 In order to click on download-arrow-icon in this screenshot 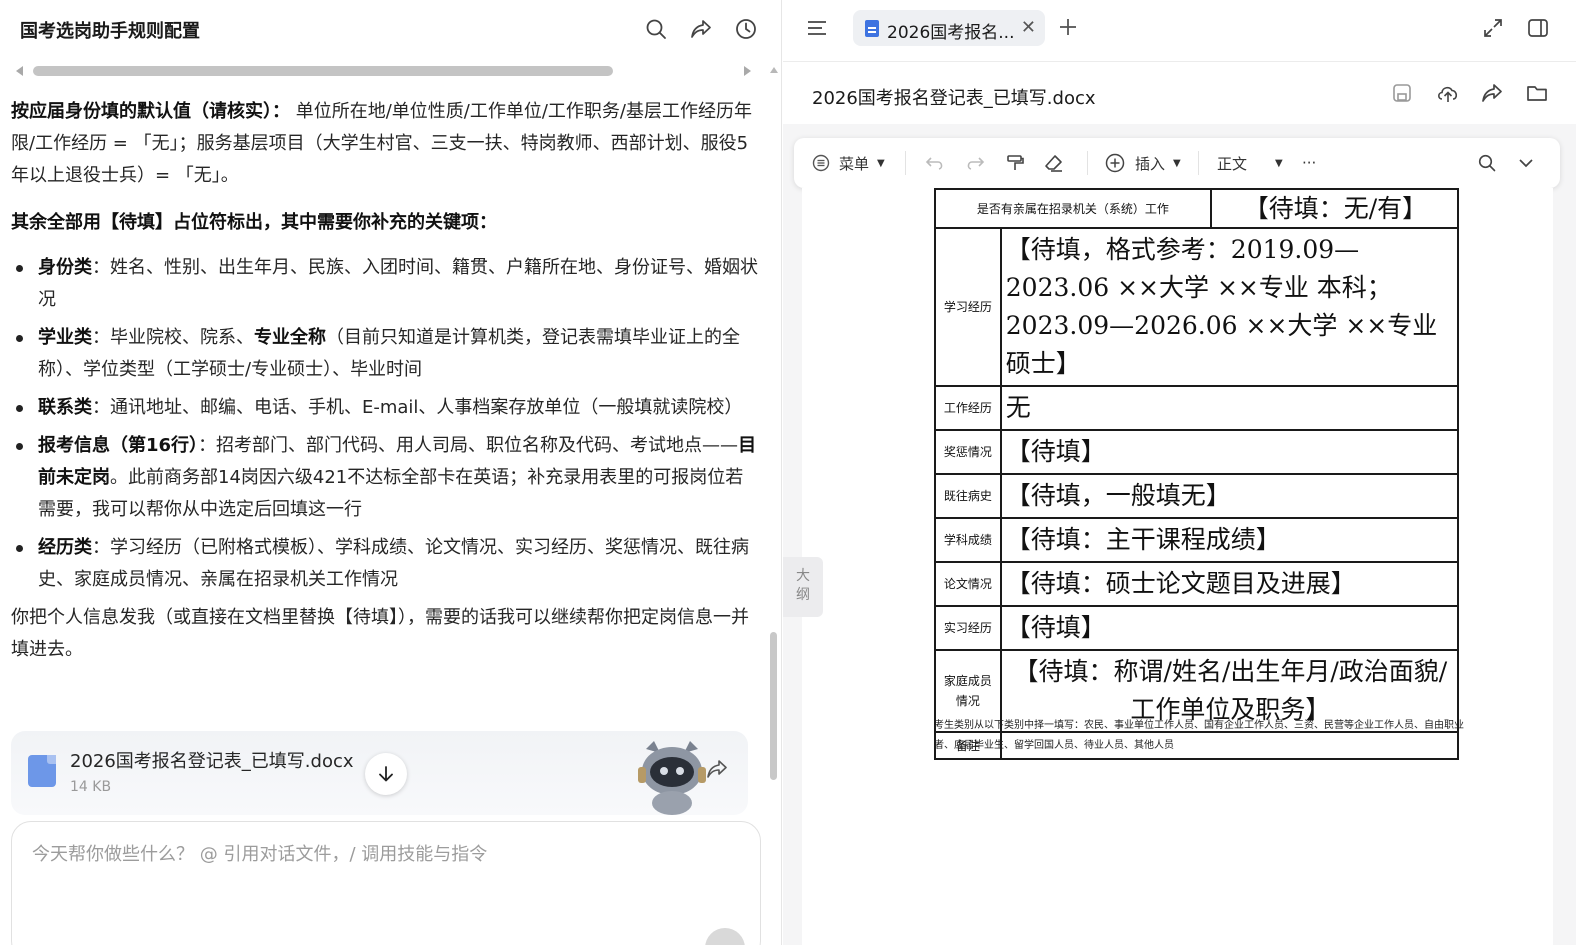, I will do `click(386, 774)`.